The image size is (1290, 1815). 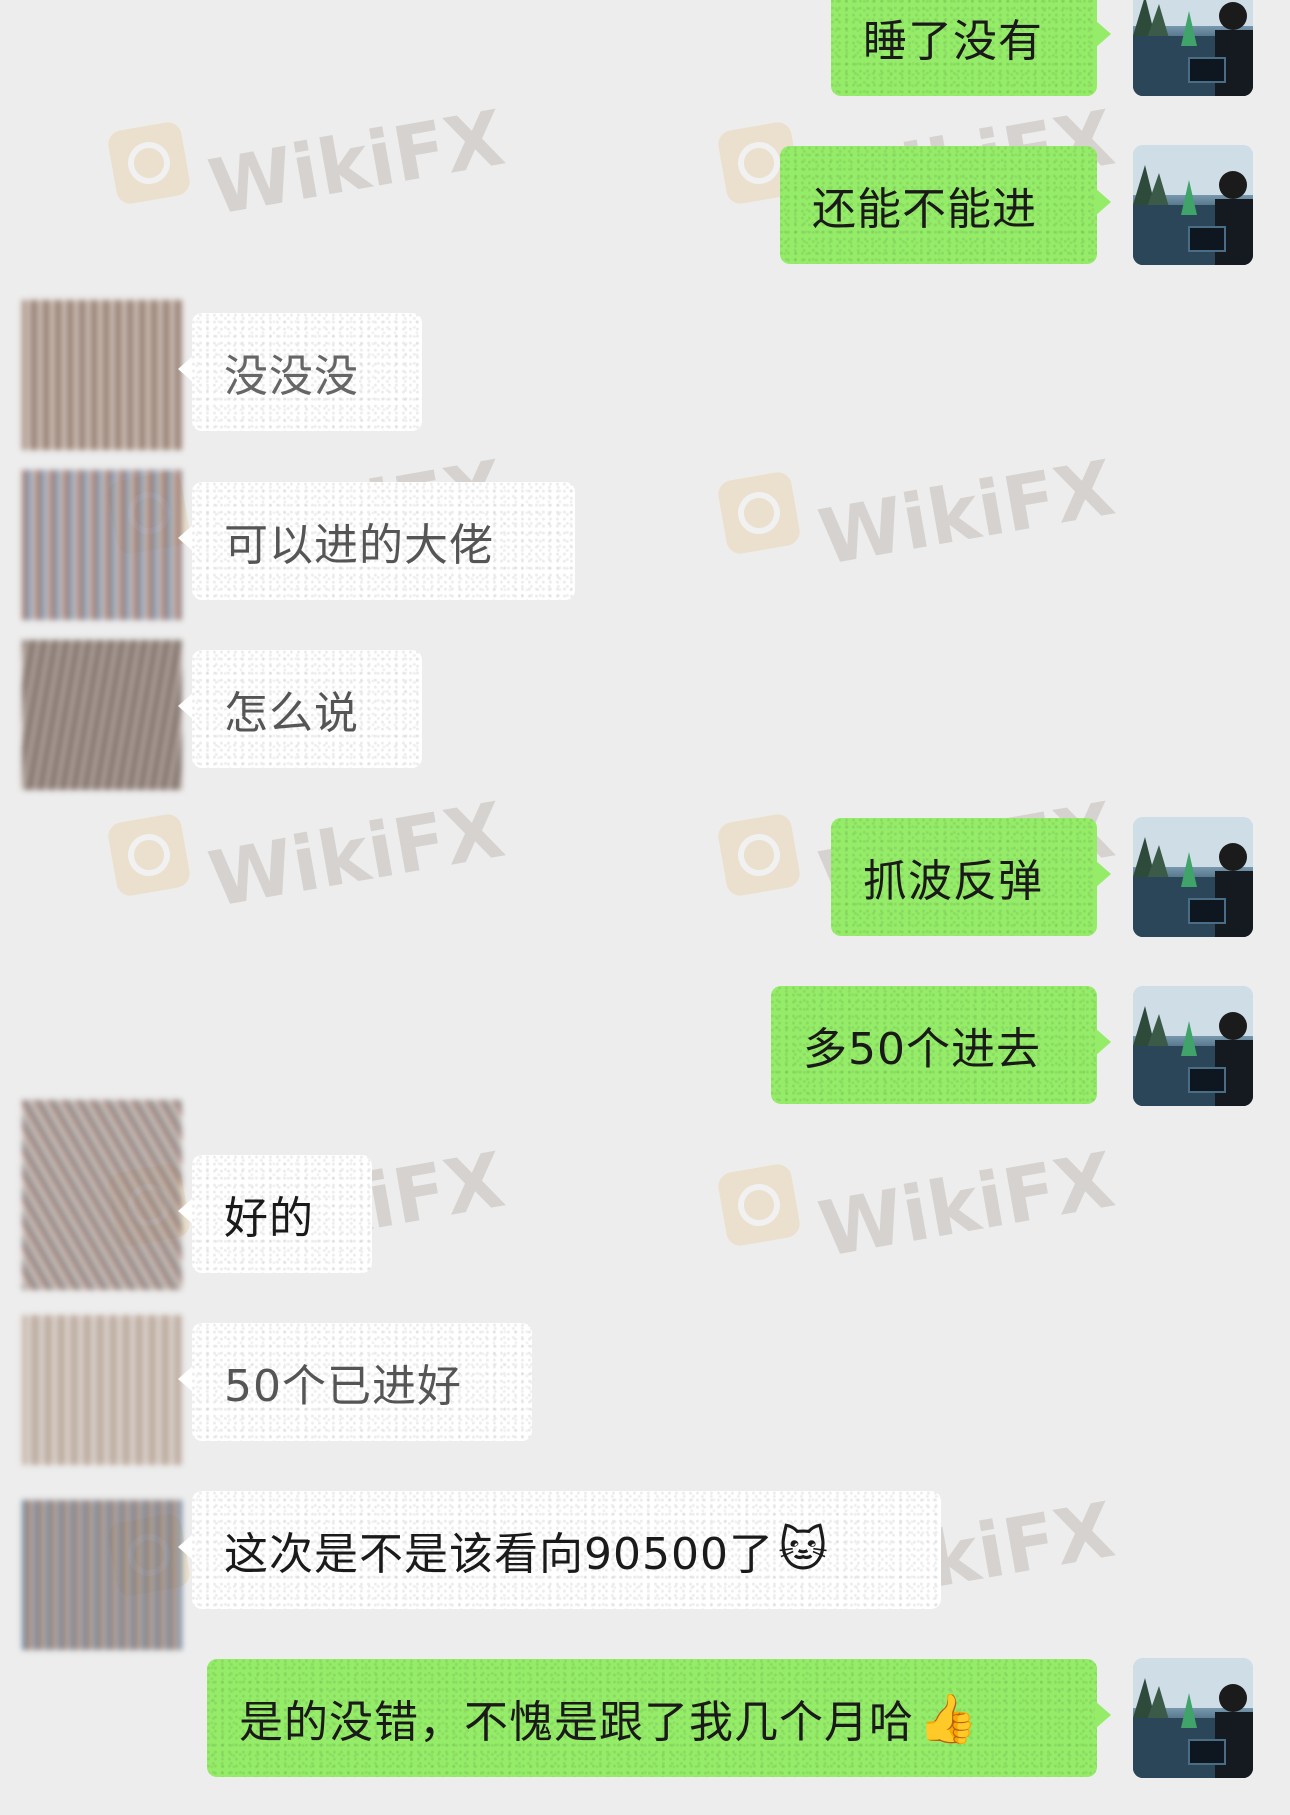 I want to click on my-message-bubble: 睡了没有, so click(x=971, y=48).